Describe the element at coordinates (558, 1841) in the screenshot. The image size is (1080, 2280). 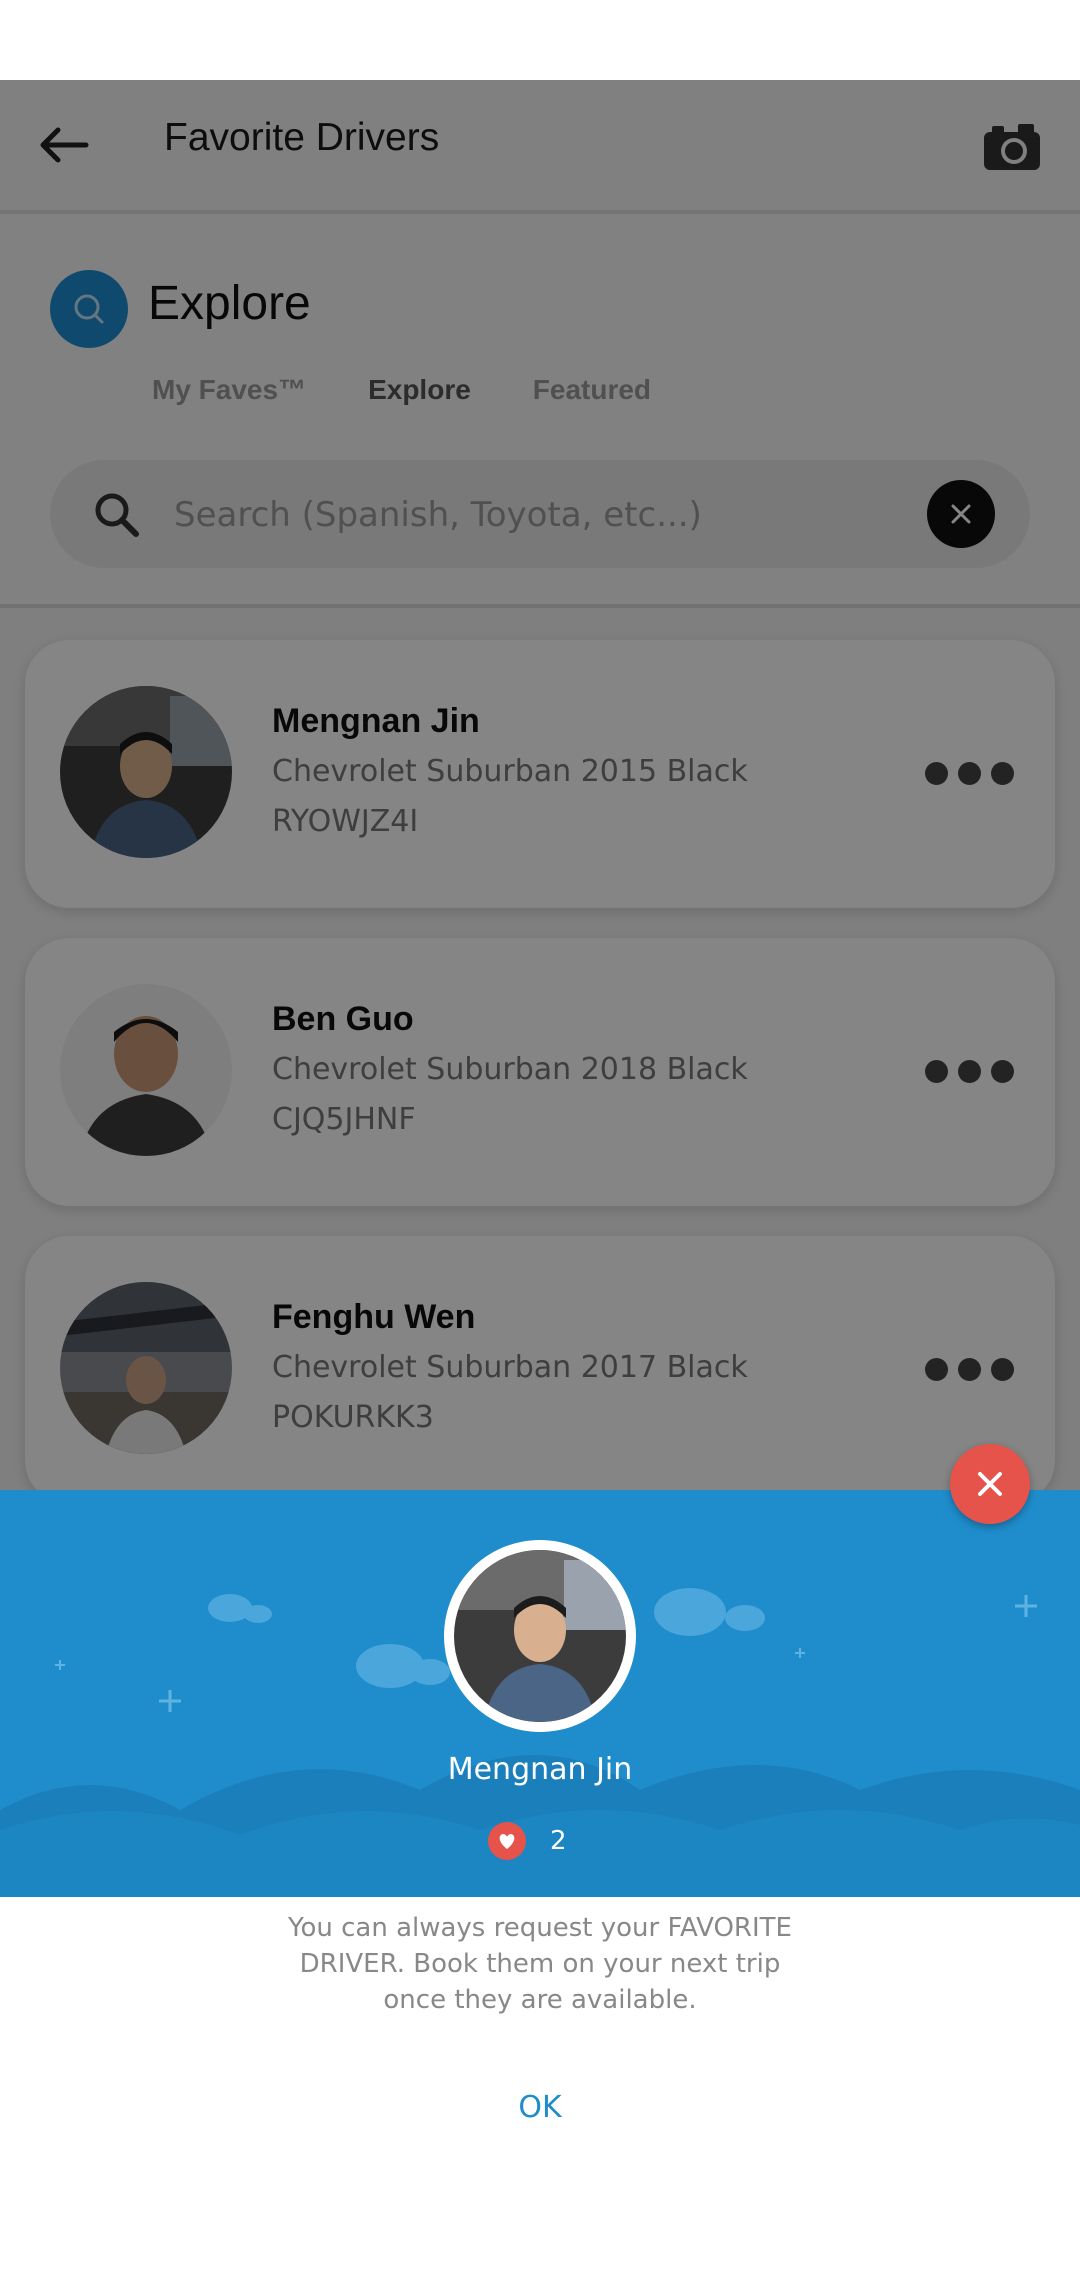
I see `favorites-count-value: 2` at that location.